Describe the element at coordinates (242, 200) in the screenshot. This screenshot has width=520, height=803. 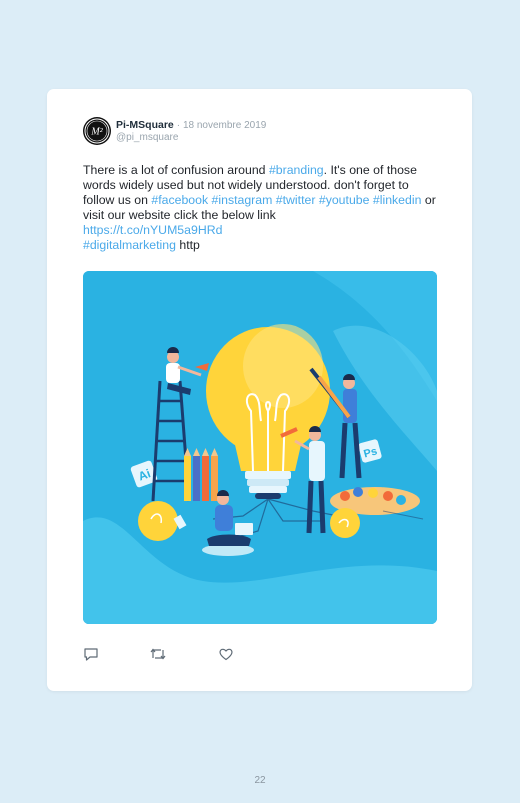
I see `hashtag-instagram: #instagram` at that location.